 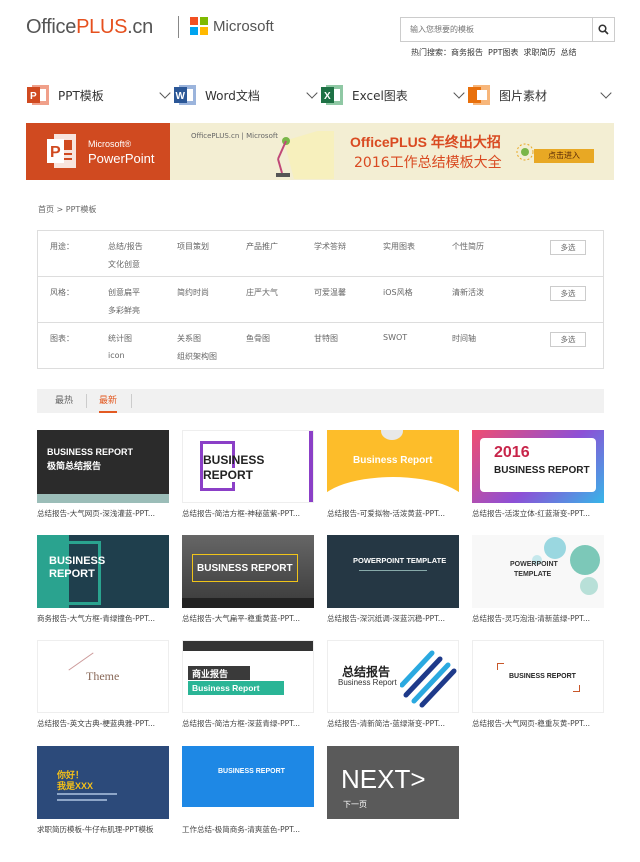 I want to click on template-thumbnail: BUSINESS REPORT 极简总结报告, so click(x=103, y=466).